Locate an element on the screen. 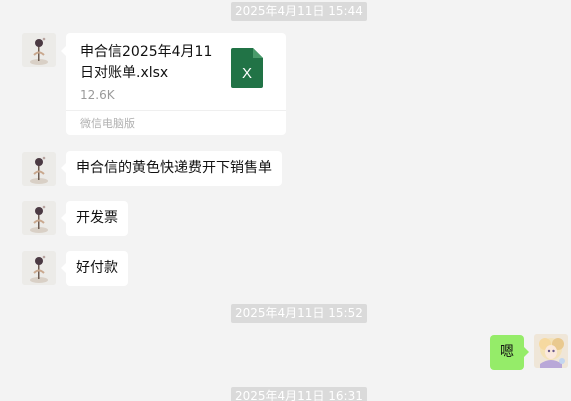 The image size is (571, 401). excel-file-icon: X is located at coordinates (247, 68).